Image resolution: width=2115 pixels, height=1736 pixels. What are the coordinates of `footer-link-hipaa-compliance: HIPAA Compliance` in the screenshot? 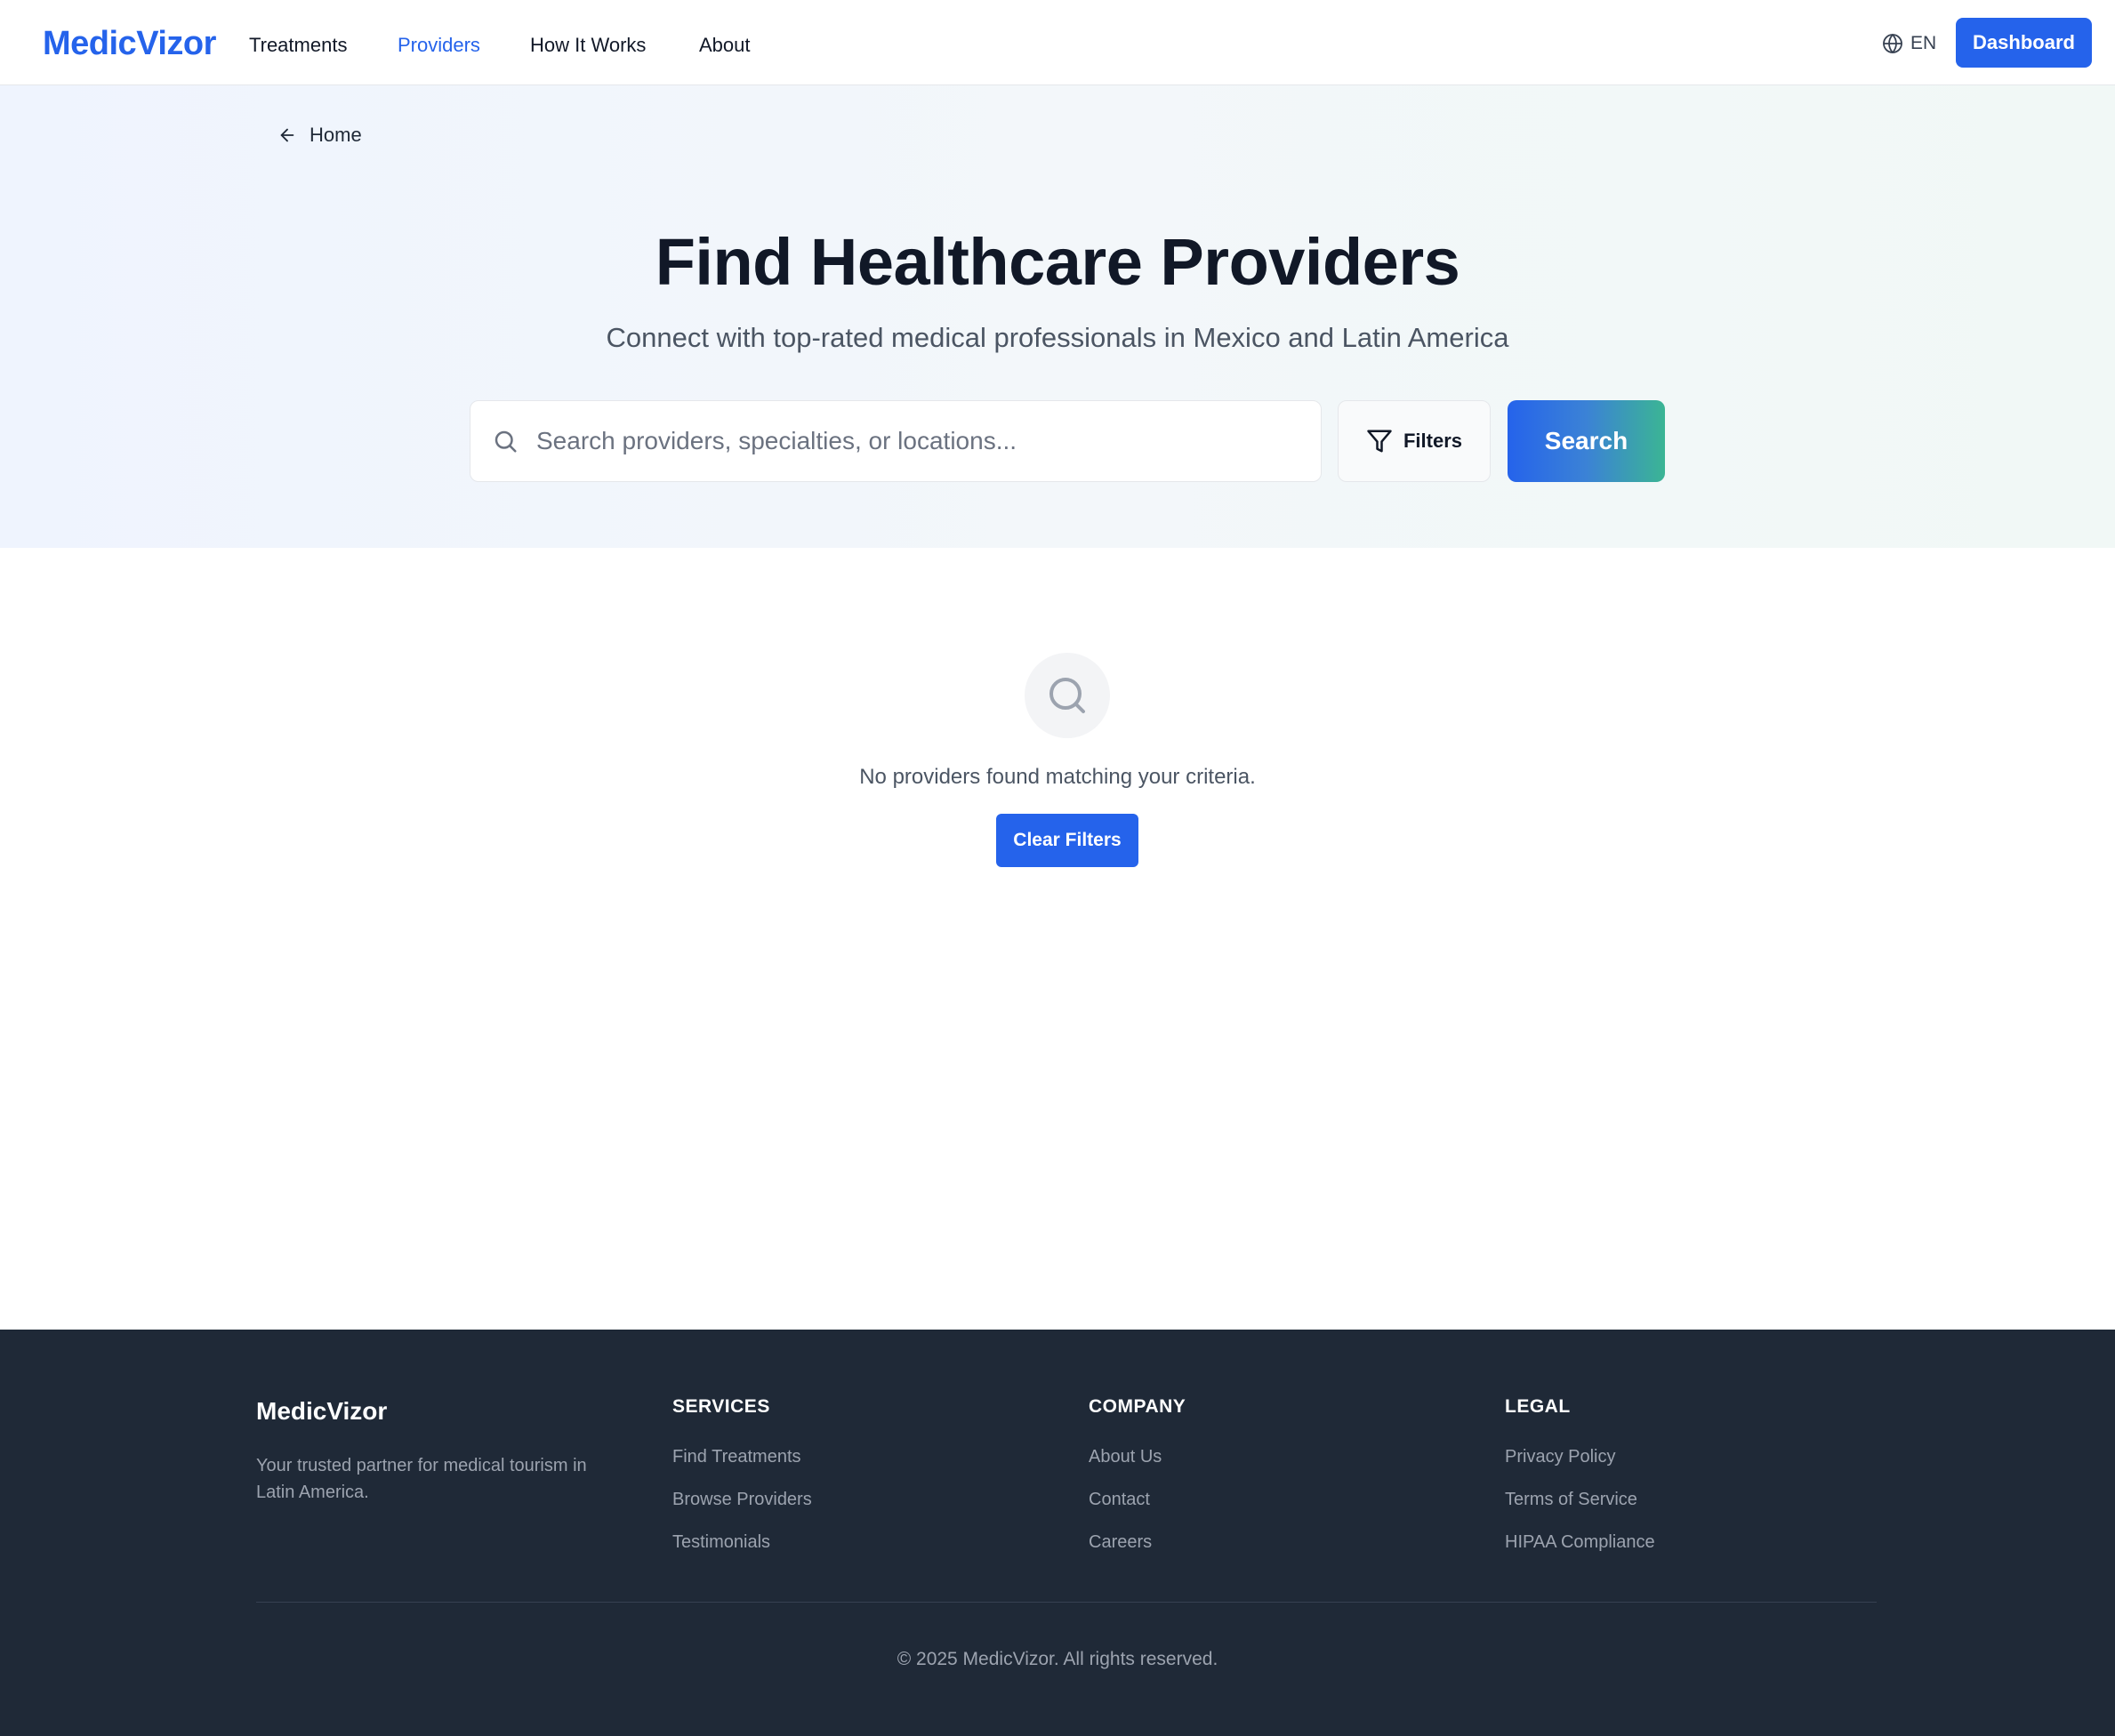 It's located at (1683, 1542).